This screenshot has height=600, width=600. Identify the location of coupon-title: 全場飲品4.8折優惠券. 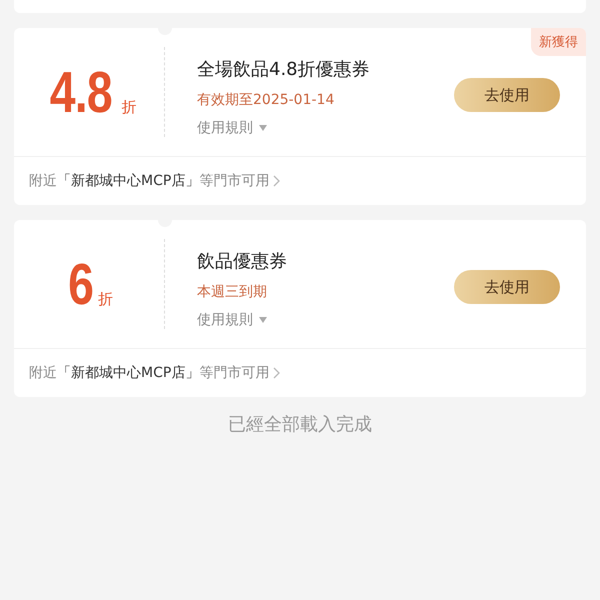
(284, 69).